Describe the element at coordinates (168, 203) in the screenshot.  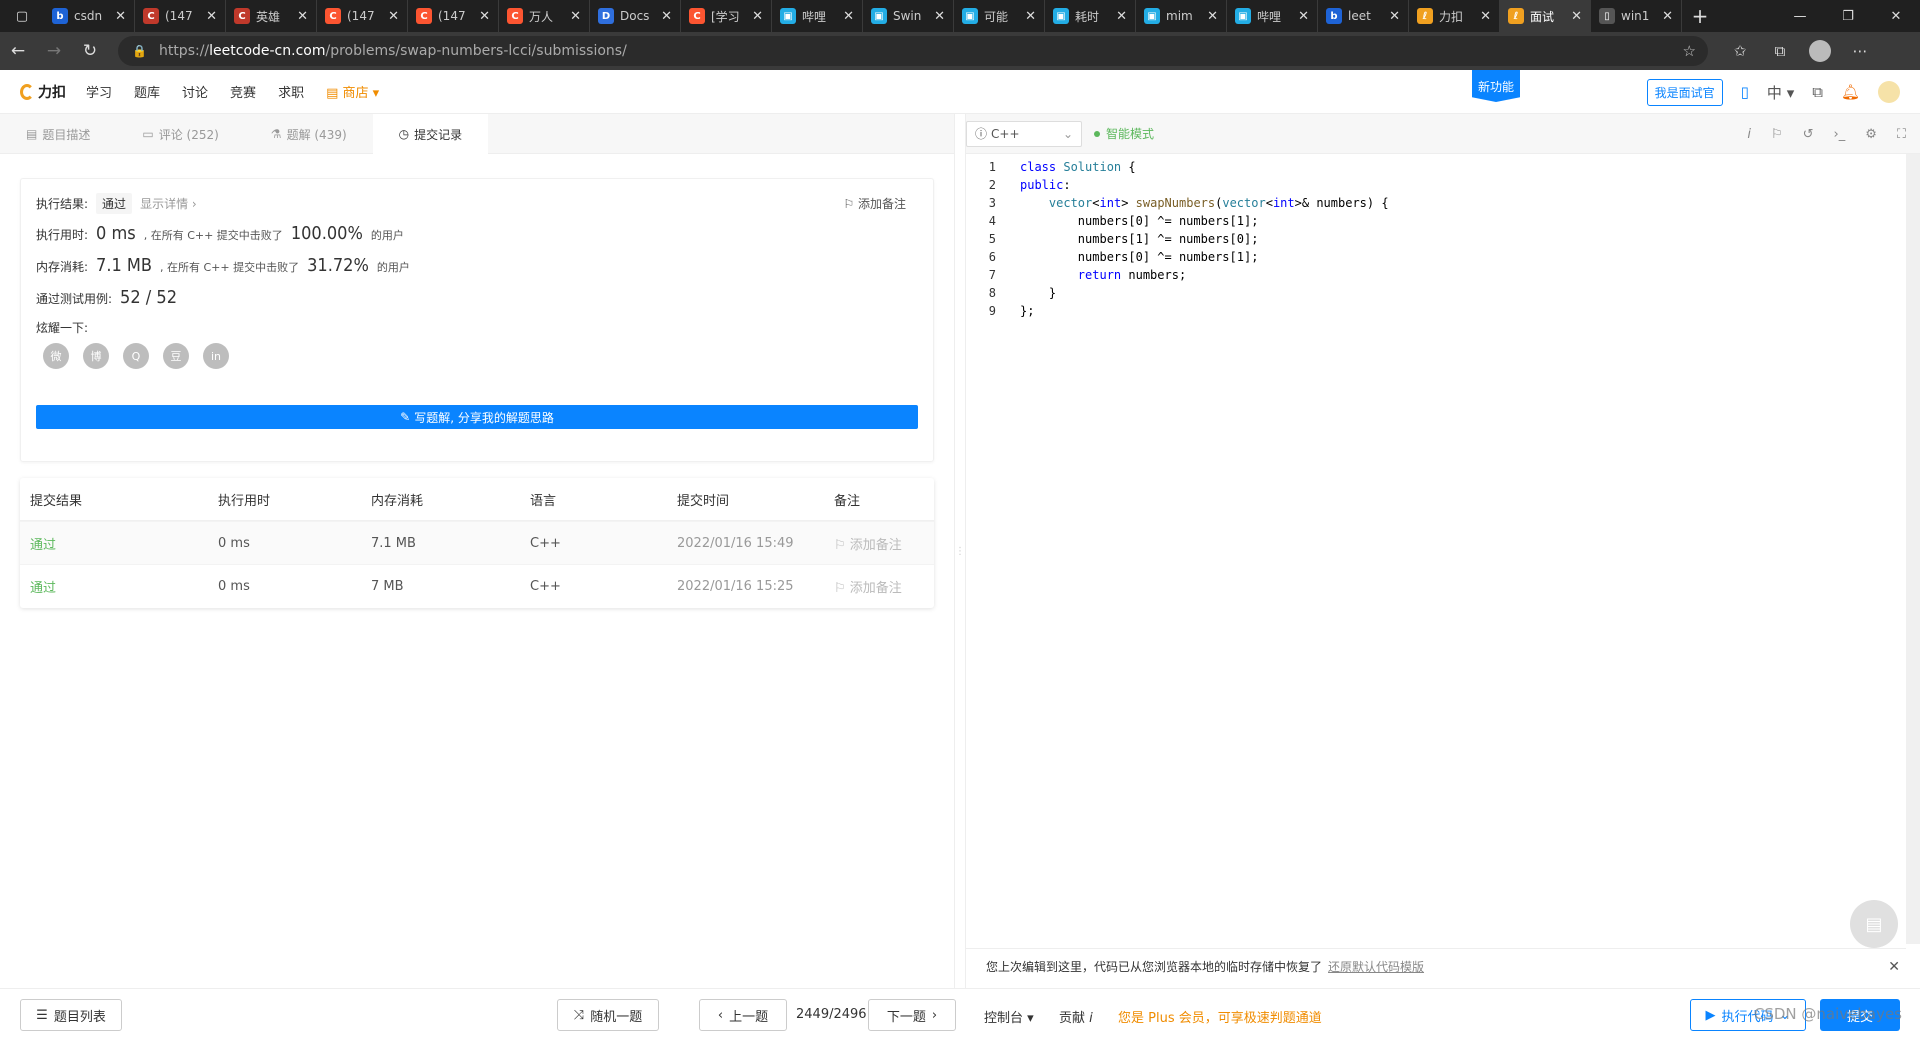
I see `show-detail-link: 显示详情 ›` at that location.